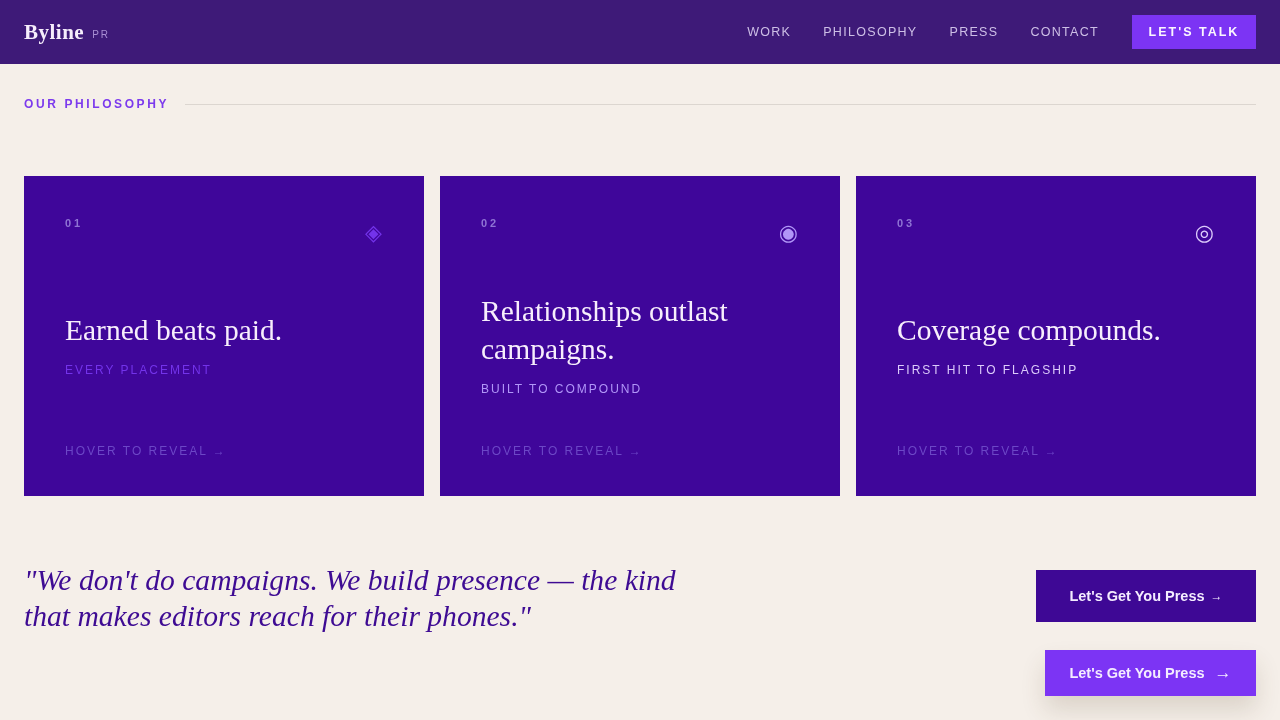  Describe the element at coordinates (769, 32) in the screenshot. I see `nav-link: WORK` at that location.